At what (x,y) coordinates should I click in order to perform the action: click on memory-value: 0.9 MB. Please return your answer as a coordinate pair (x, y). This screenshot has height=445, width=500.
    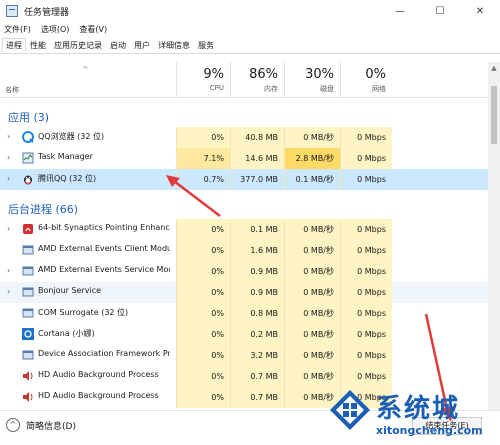
    Looking at the image, I should click on (257, 292).